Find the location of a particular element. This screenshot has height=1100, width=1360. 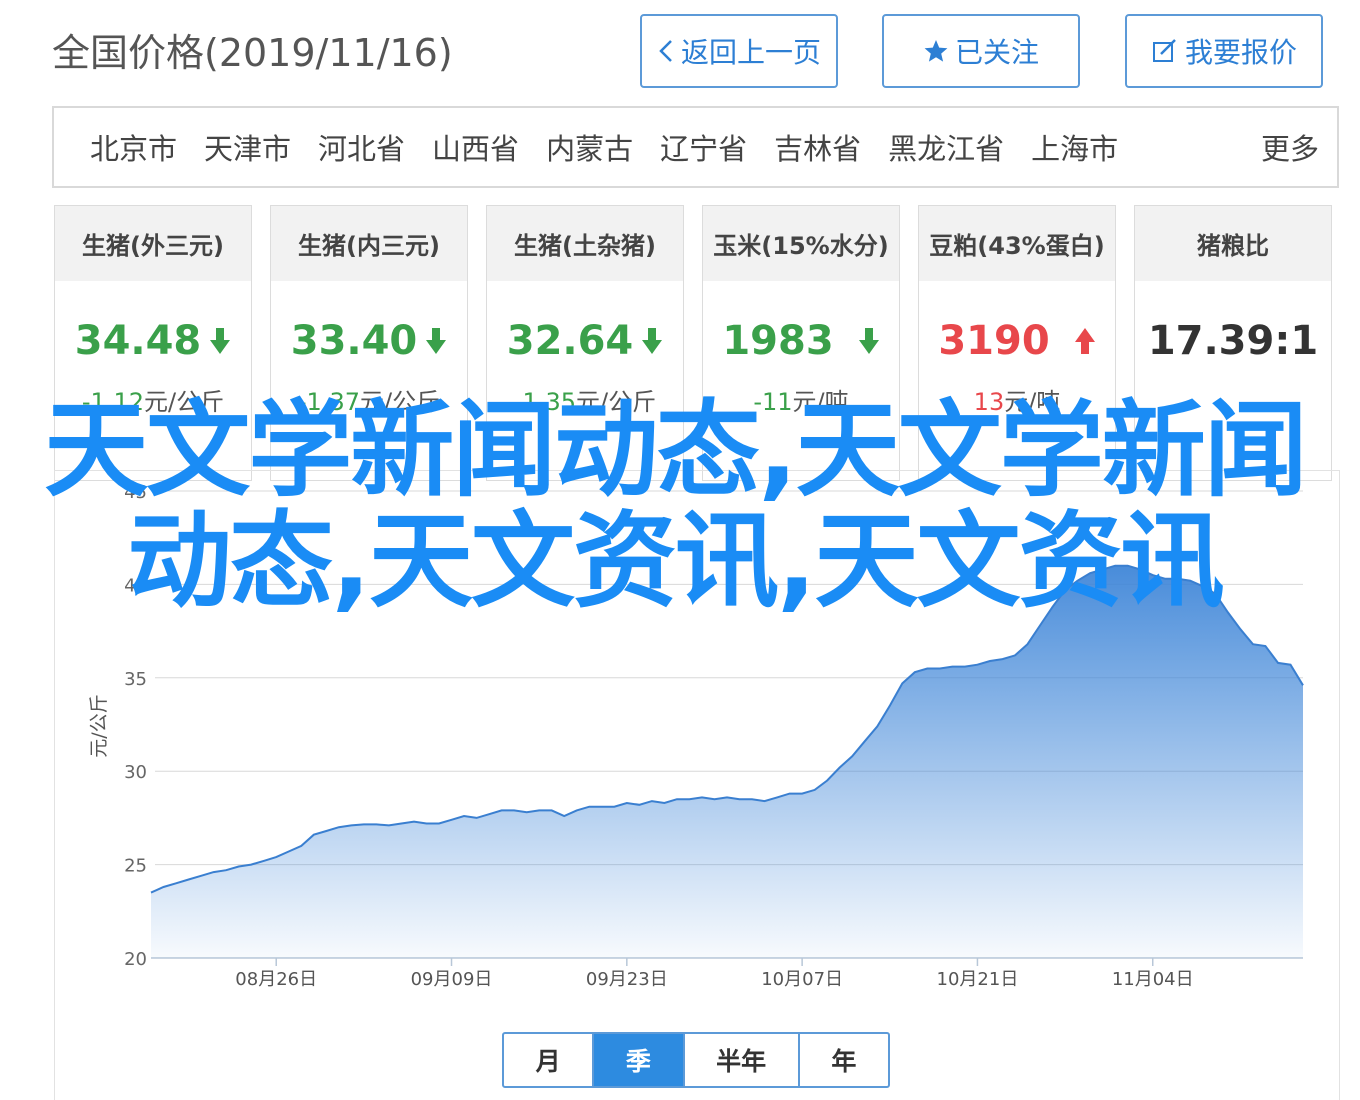

region-item-liaoning: 辽宁省 is located at coordinates (703, 147).